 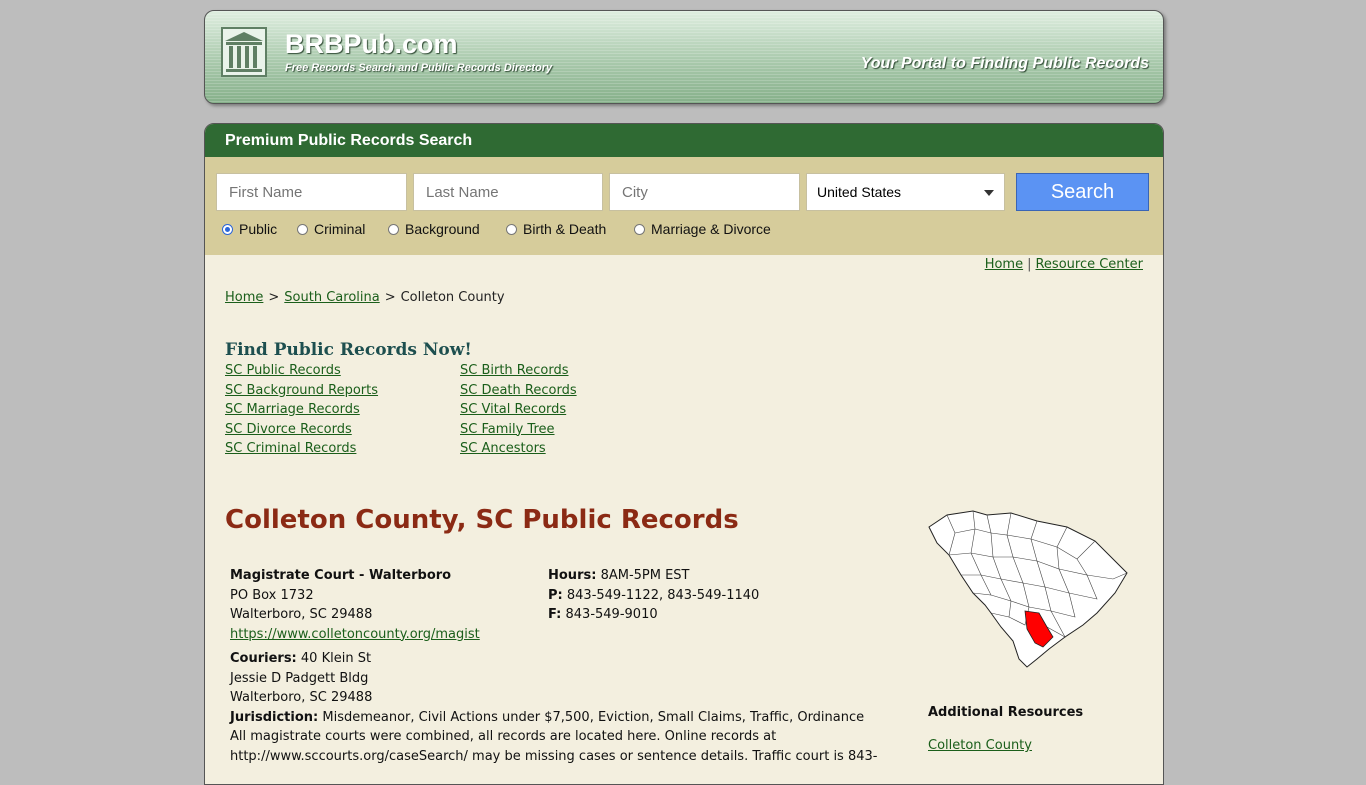 I want to click on couriers-line1: 40 Klein St, so click(x=336, y=658).